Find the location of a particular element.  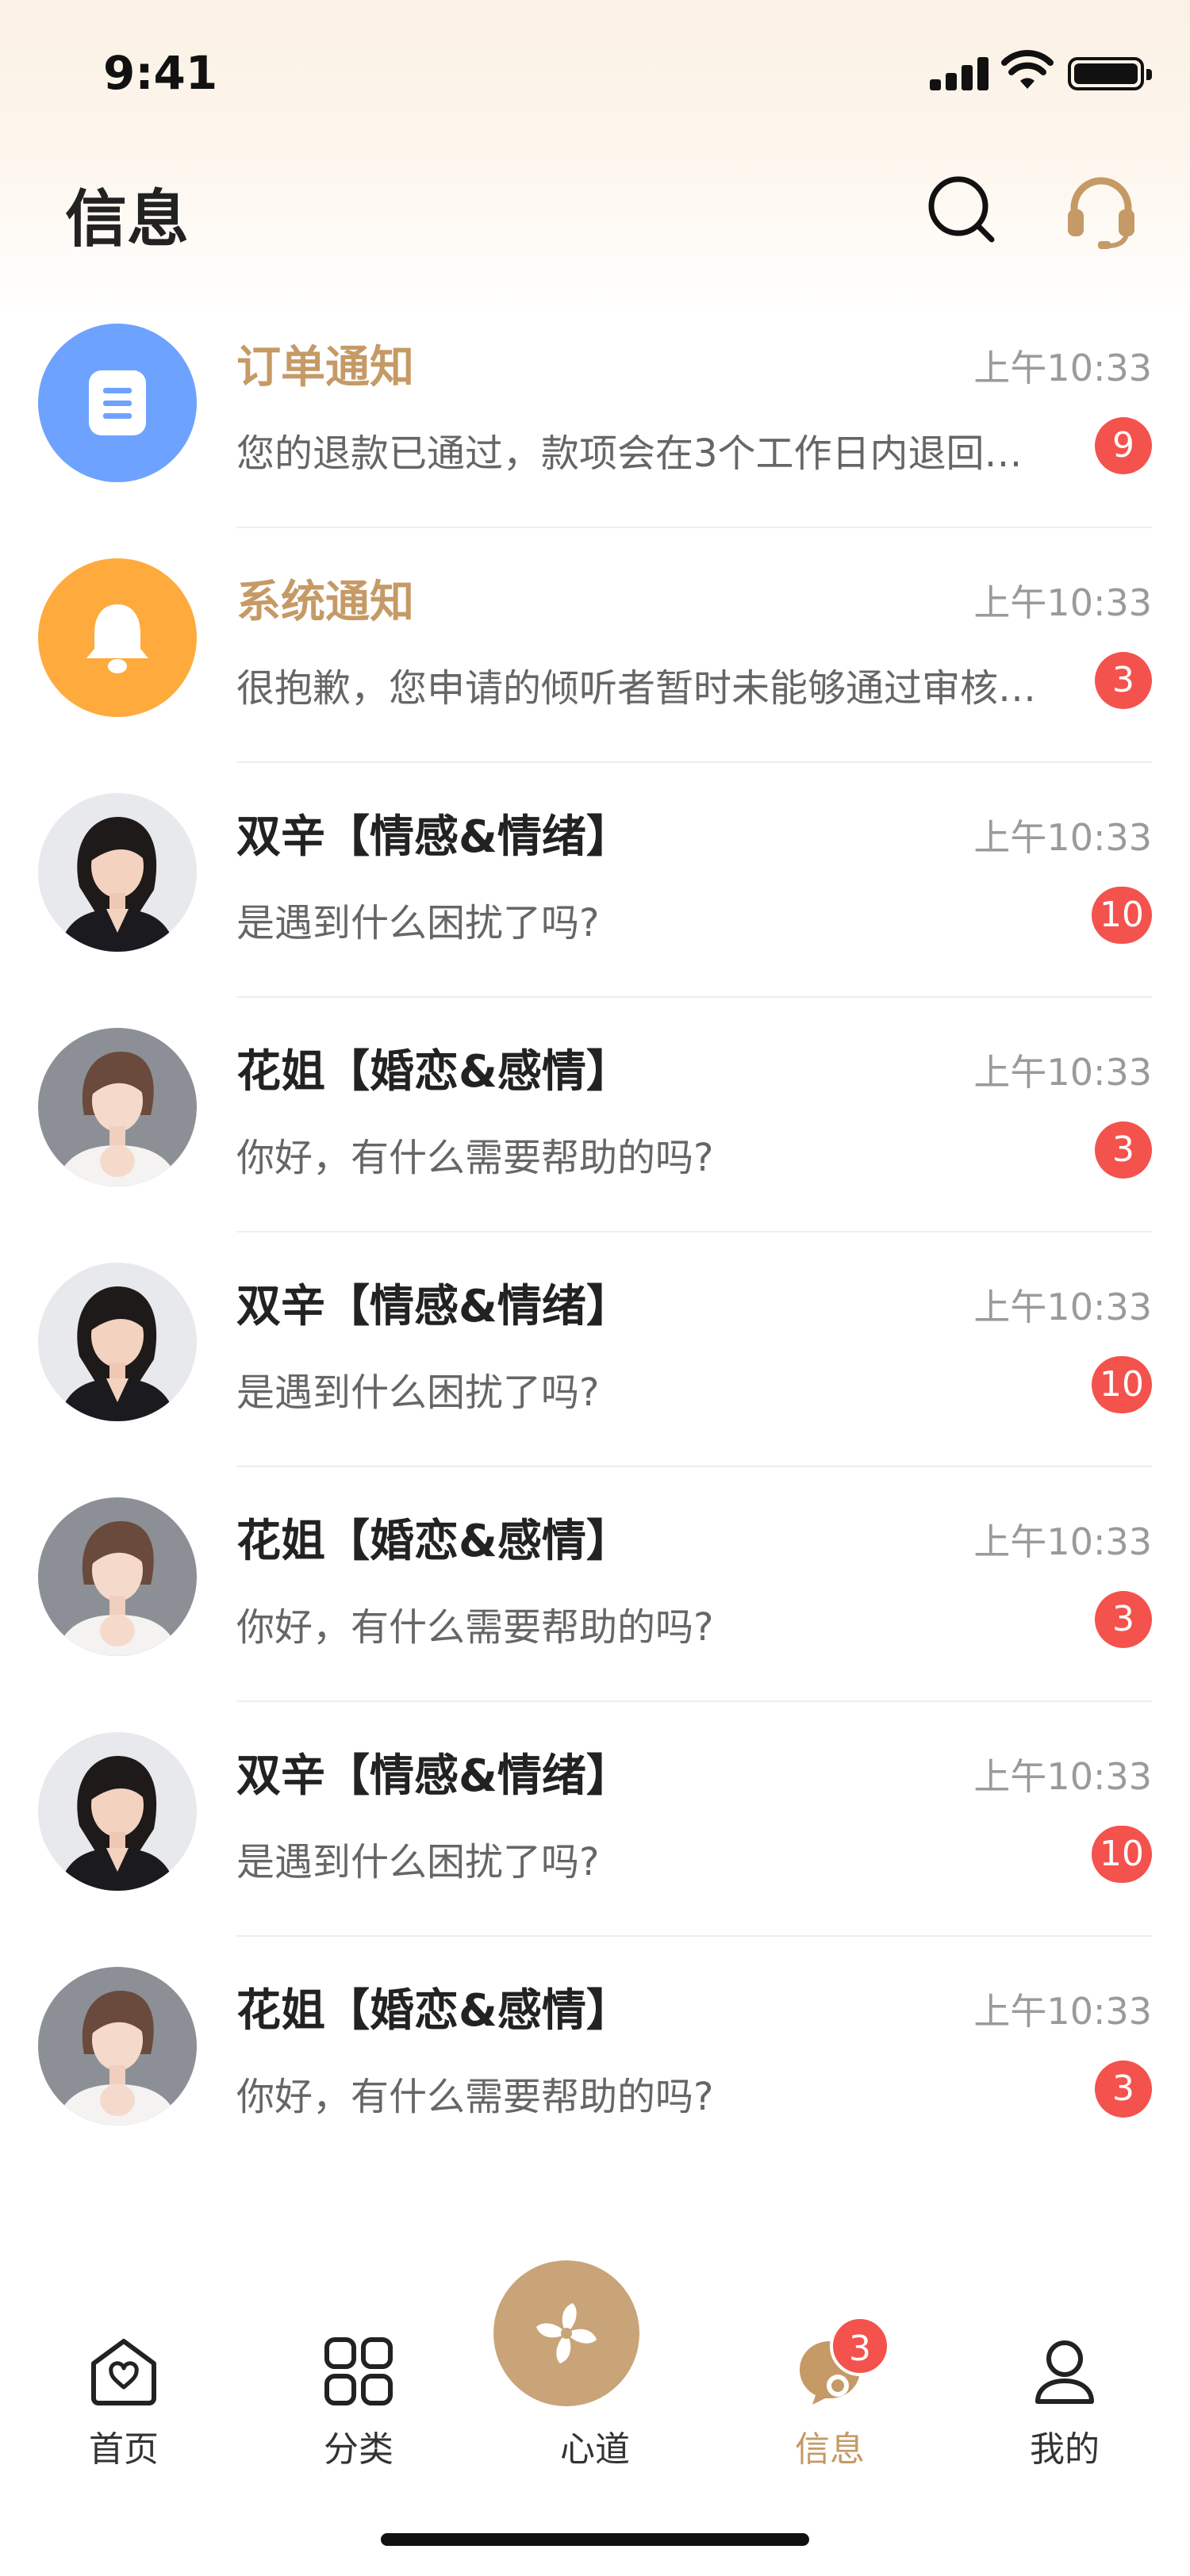

bottom-tab-bar: 首页 分类 心道 信息 3 我的 is located at coordinates (595, 2356).